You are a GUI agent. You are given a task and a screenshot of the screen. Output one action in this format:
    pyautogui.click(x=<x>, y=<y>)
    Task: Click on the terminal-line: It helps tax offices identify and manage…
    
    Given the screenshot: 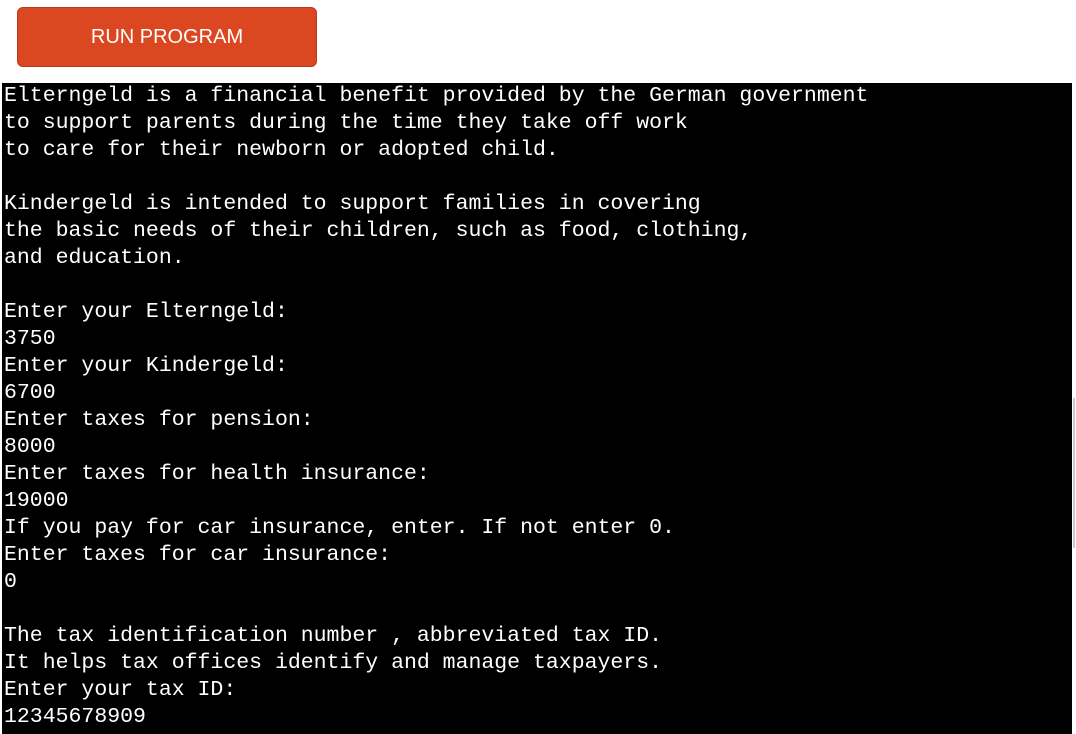 What is the action you would take?
    pyautogui.click(x=333, y=663)
    